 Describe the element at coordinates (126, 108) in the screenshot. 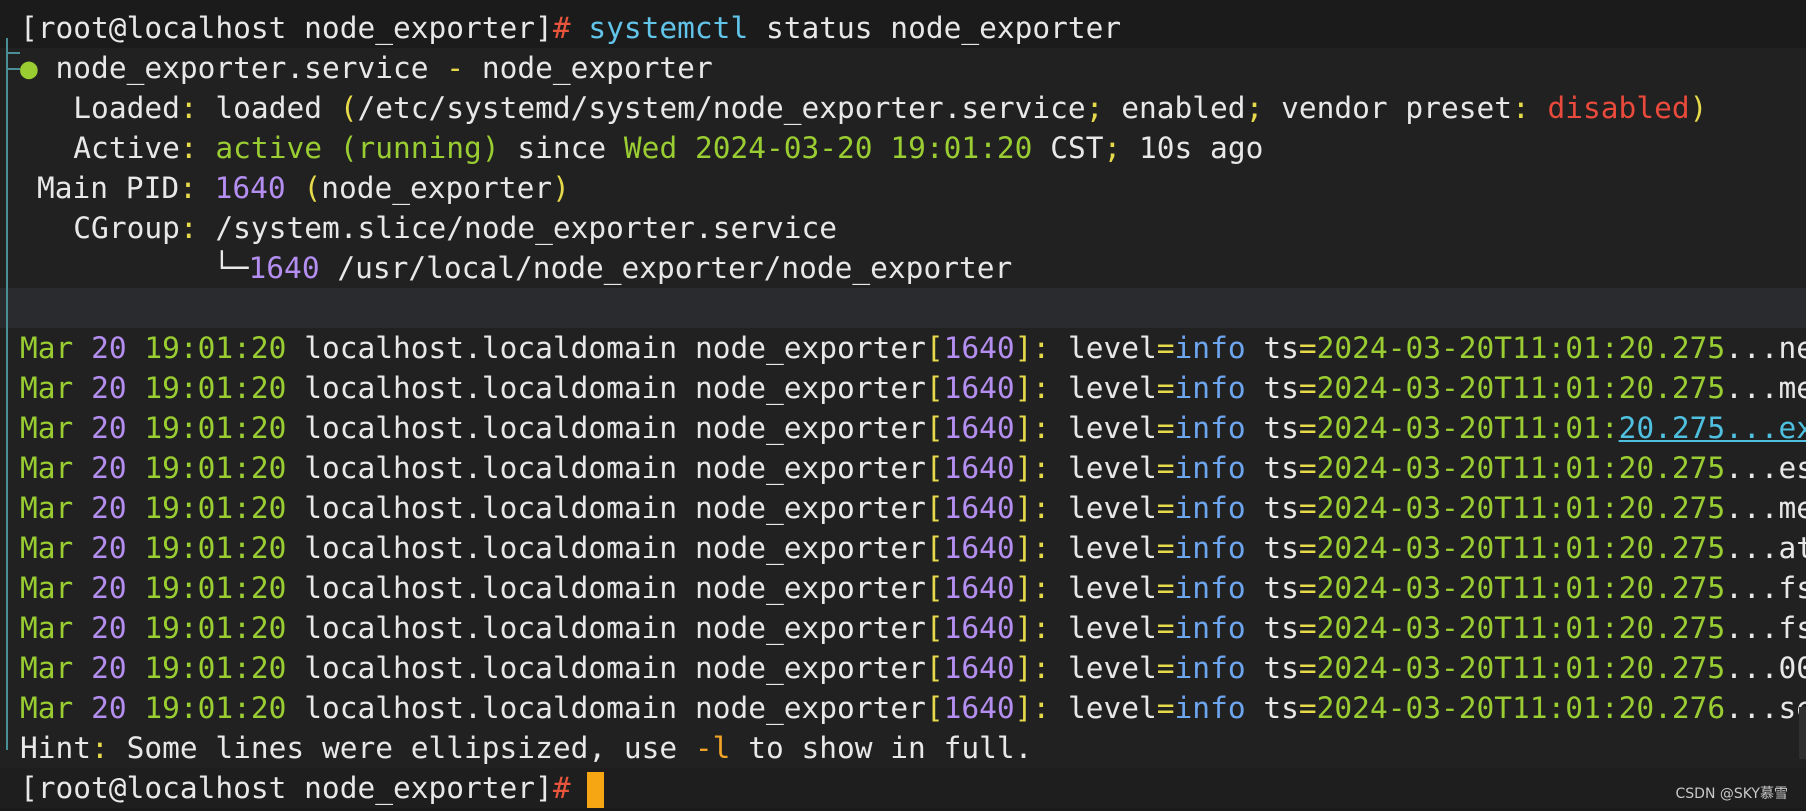

I see `loaded-label: Loaded` at that location.